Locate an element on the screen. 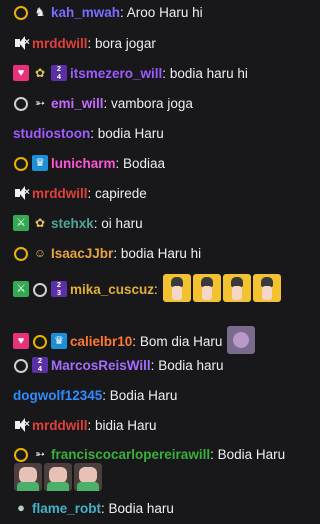 This screenshot has width=320, height=524. chat-message: ☺ IsaacJJbr: bodia Haru hi is located at coordinates (159, 253).